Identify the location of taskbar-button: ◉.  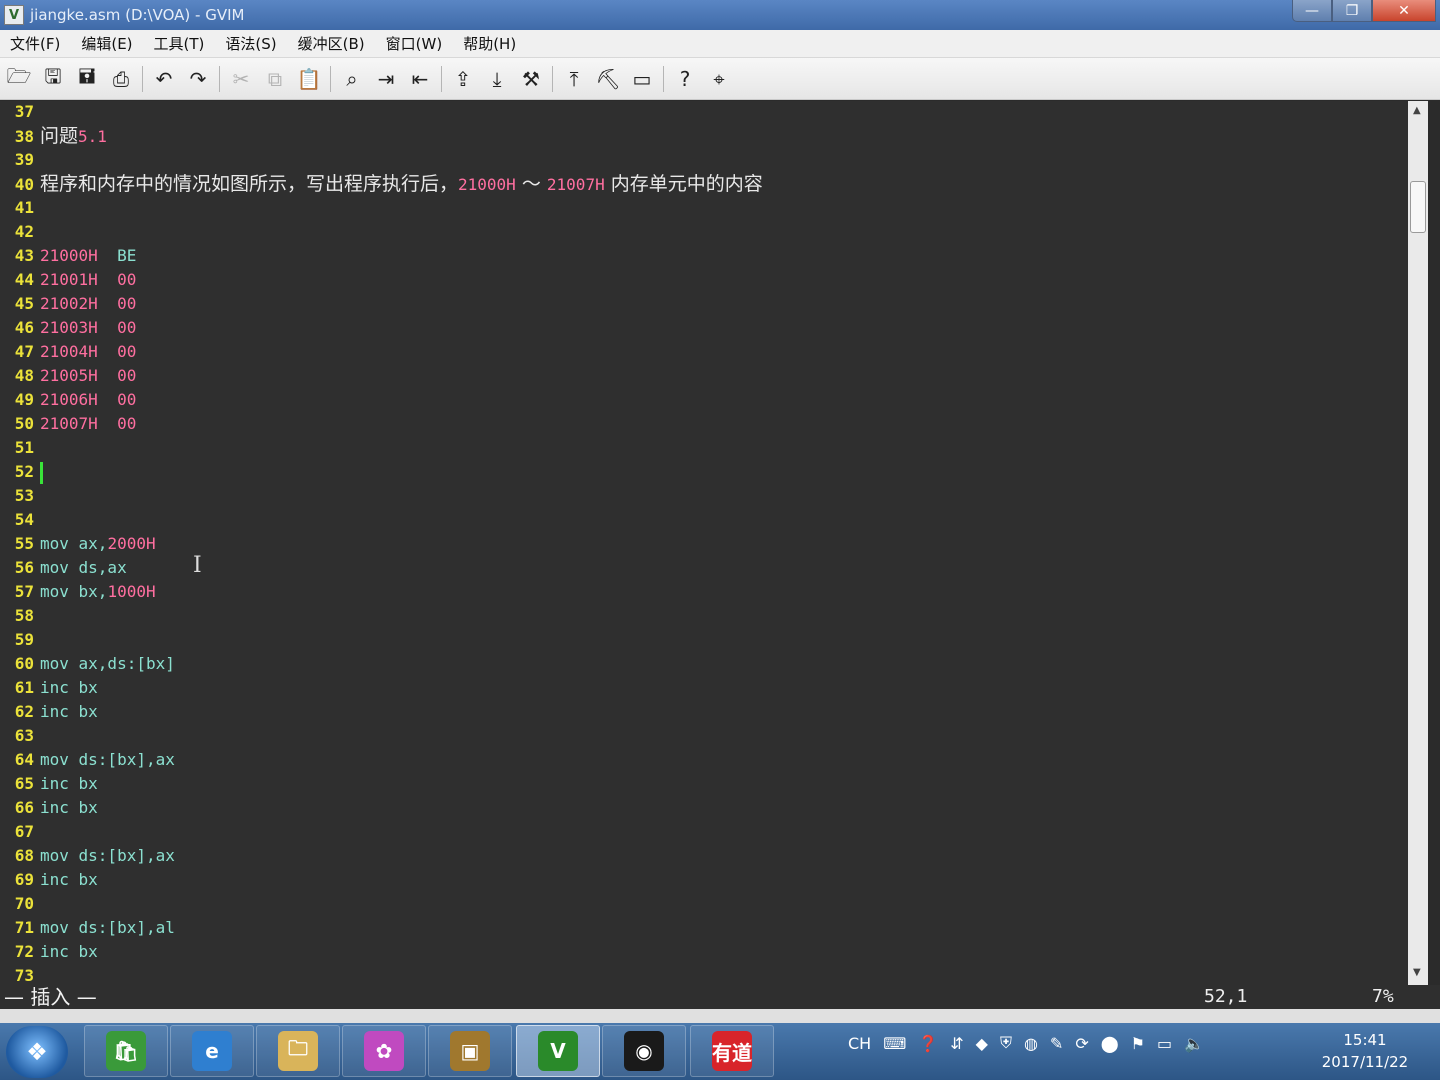
(644, 1051).